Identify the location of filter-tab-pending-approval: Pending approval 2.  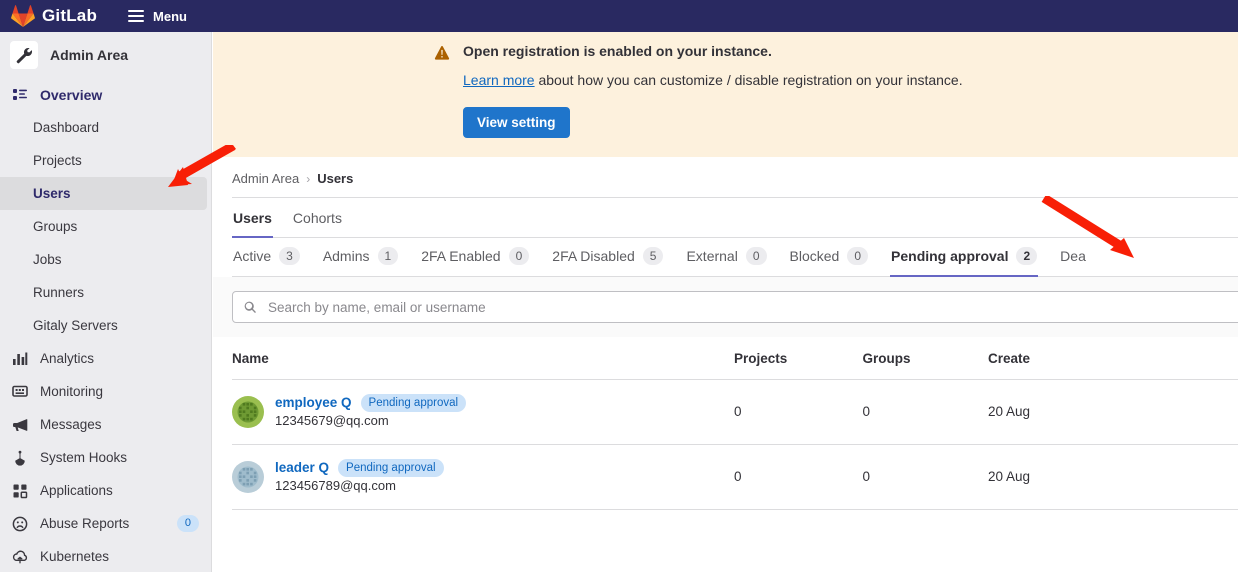
(964, 257).